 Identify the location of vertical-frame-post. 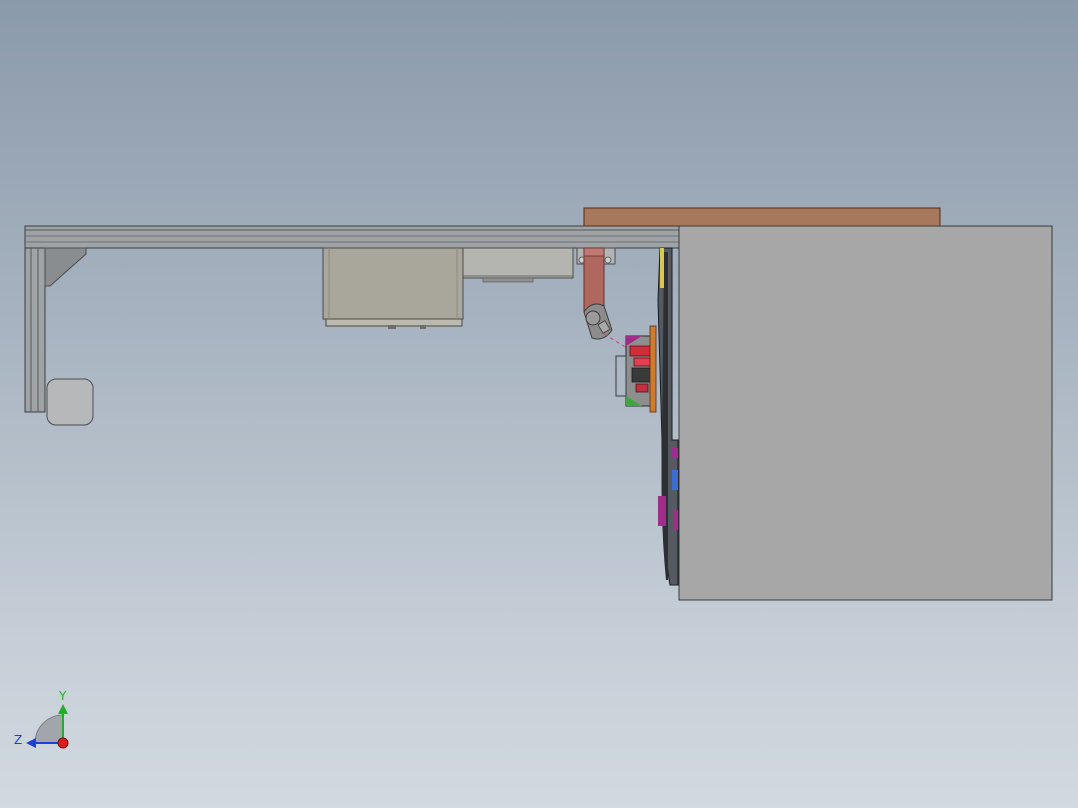
(35, 330).